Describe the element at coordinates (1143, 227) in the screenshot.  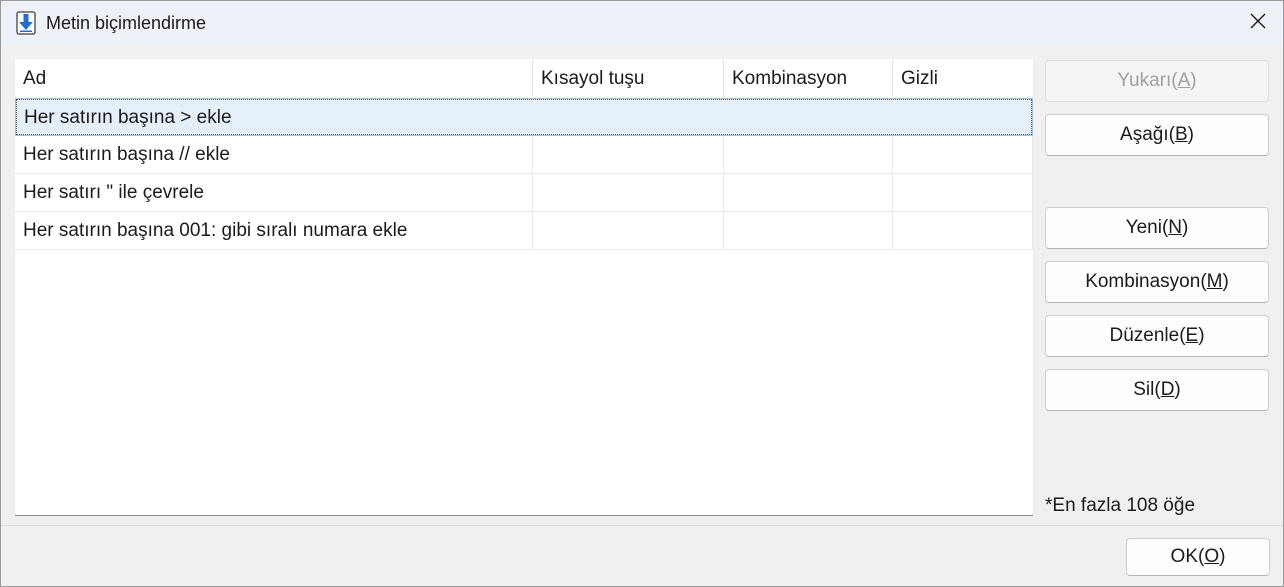
I see `new-button-label: Yeni` at that location.